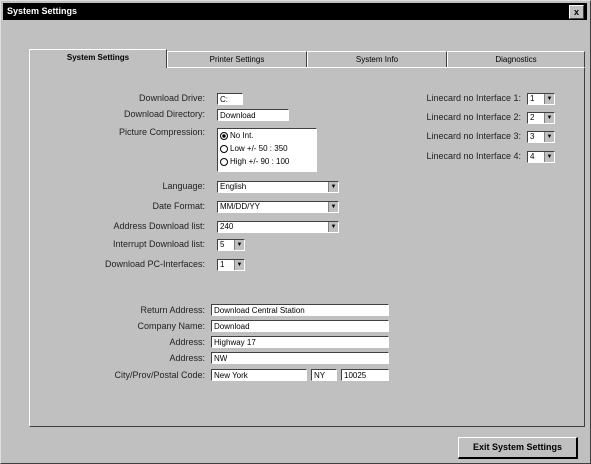 Image resolution: width=591 pixels, height=464 pixels. What do you see at coordinates (161, 132) in the screenshot?
I see `picture-compression-label: Picture Compression:` at bounding box center [161, 132].